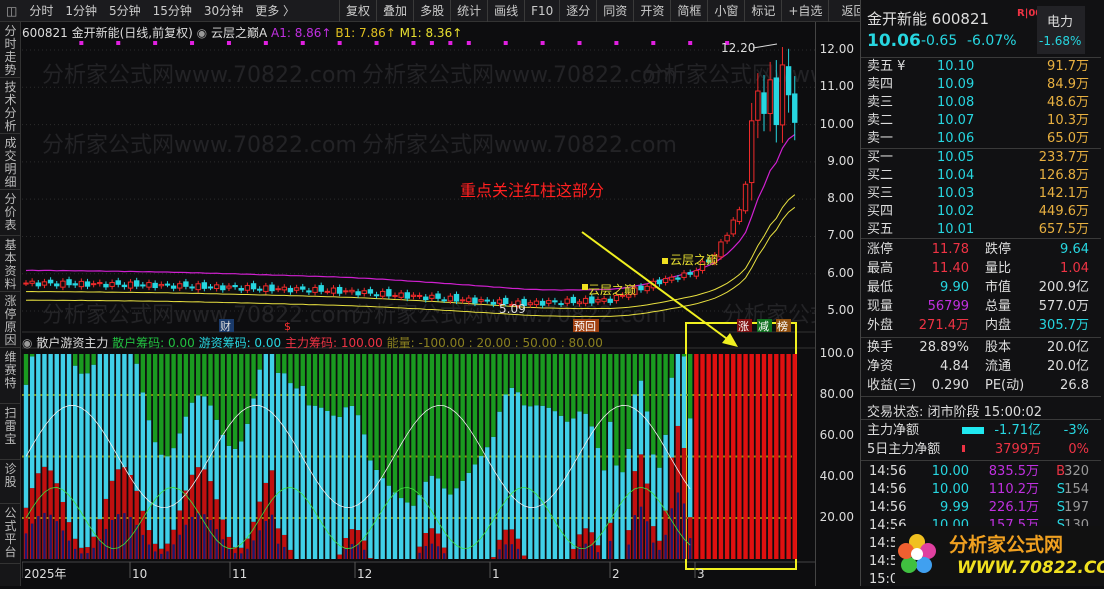 The image size is (1104, 589). Describe the element at coordinates (998, 366) in the screenshot. I see `stat-label: 流通` at that location.